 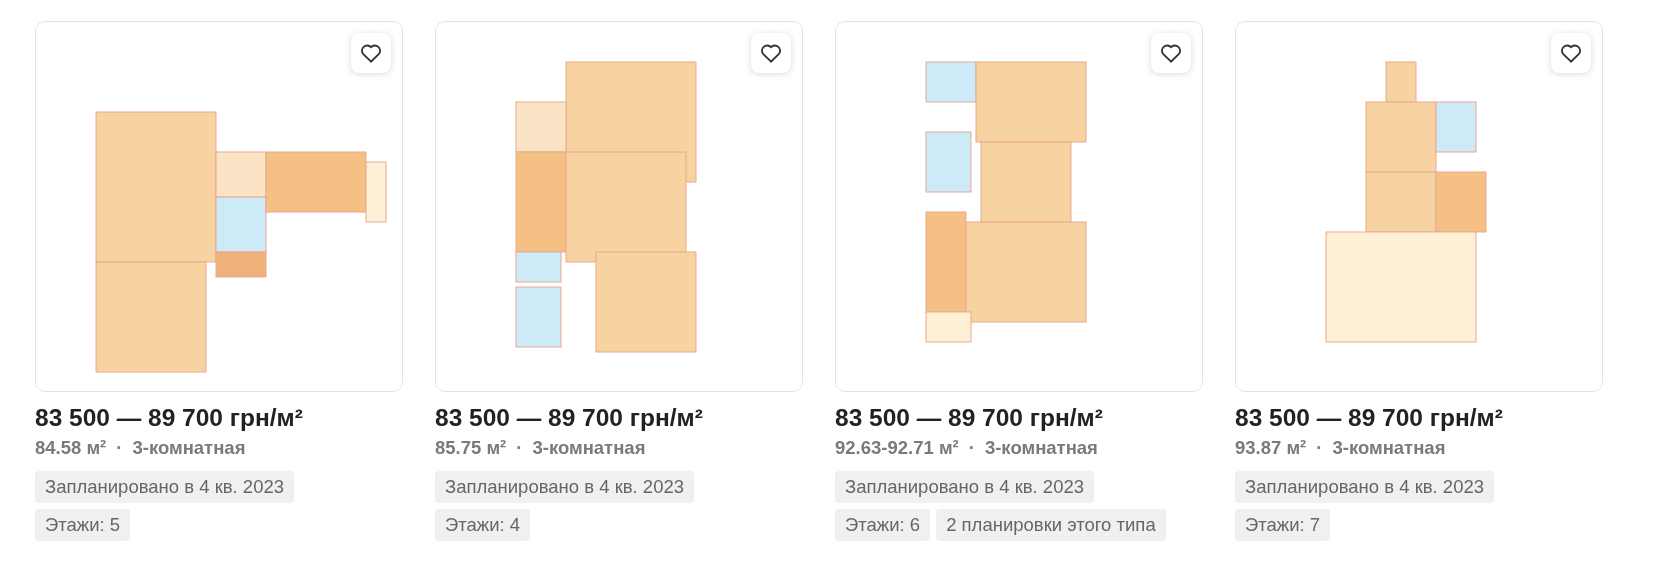 What do you see at coordinates (897, 448) in the screenshot?
I see `area: 92.63-92.71 м²` at bounding box center [897, 448].